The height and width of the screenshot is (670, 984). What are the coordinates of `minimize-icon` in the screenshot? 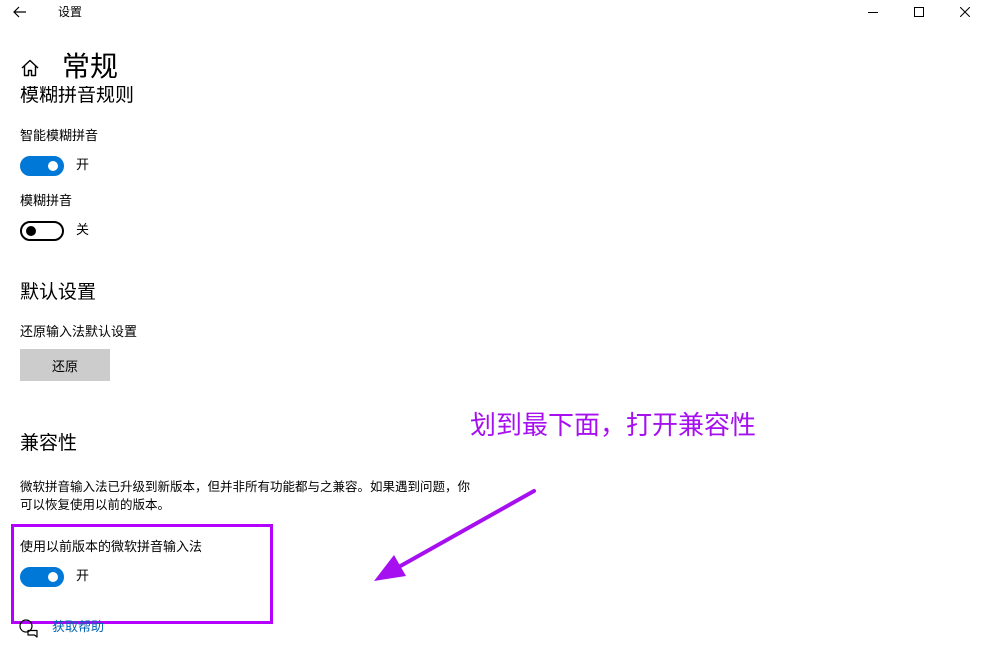 It's located at (873, 12).